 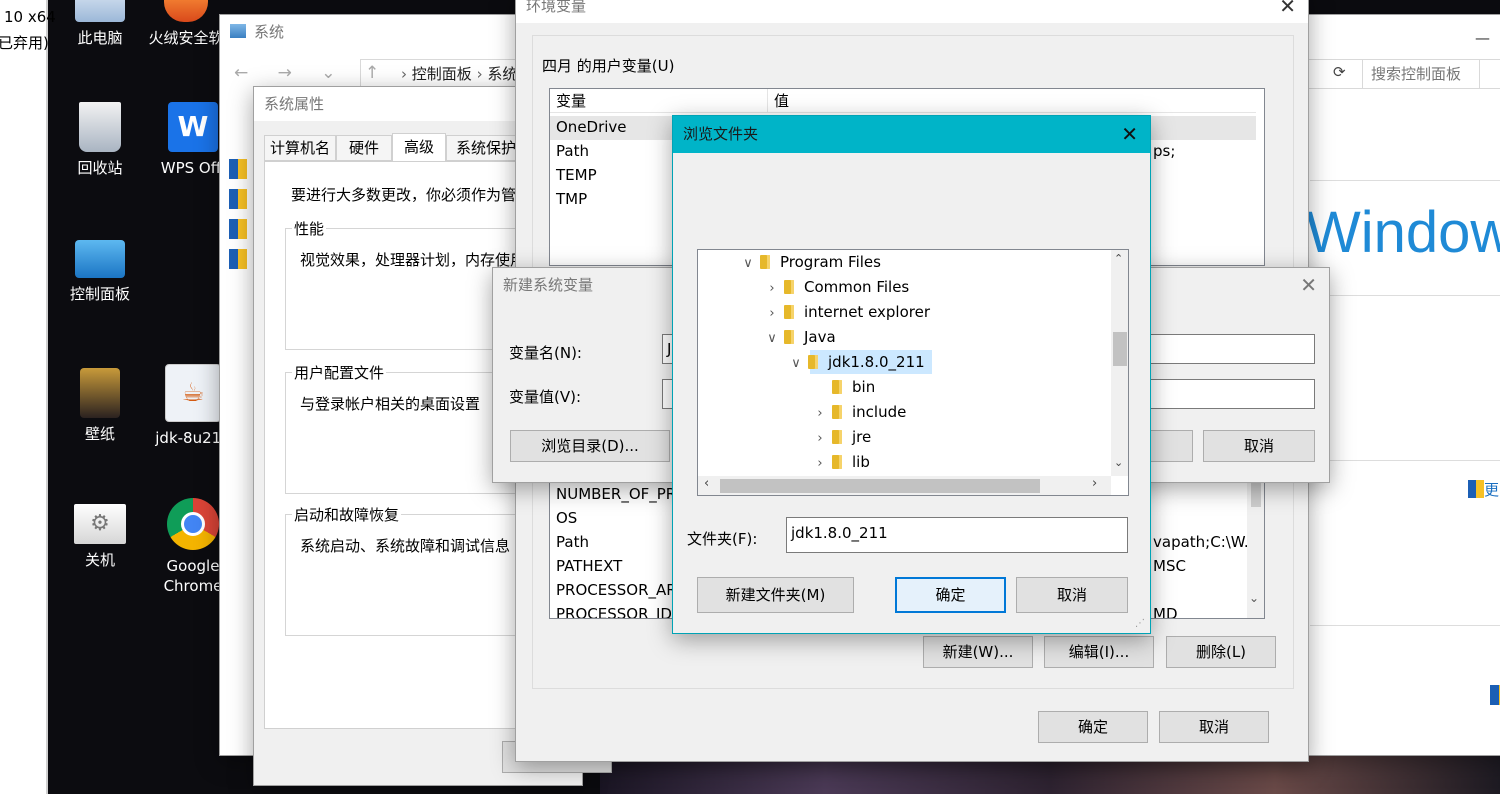 What do you see at coordinates (789, 337) in the screenshot?
I see `folder-icon` at bounding box center [789, 337].